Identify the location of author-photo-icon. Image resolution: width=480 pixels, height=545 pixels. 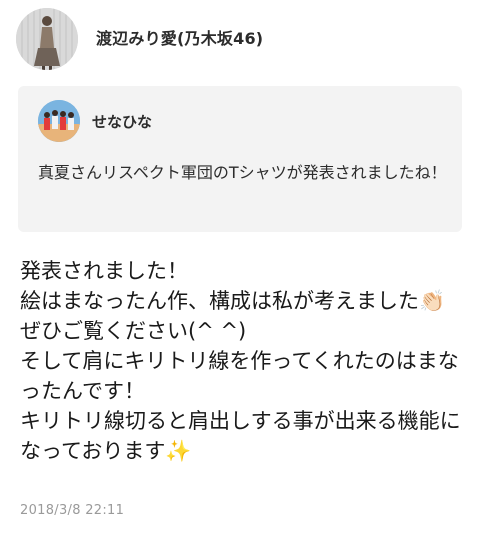
(47, 39).